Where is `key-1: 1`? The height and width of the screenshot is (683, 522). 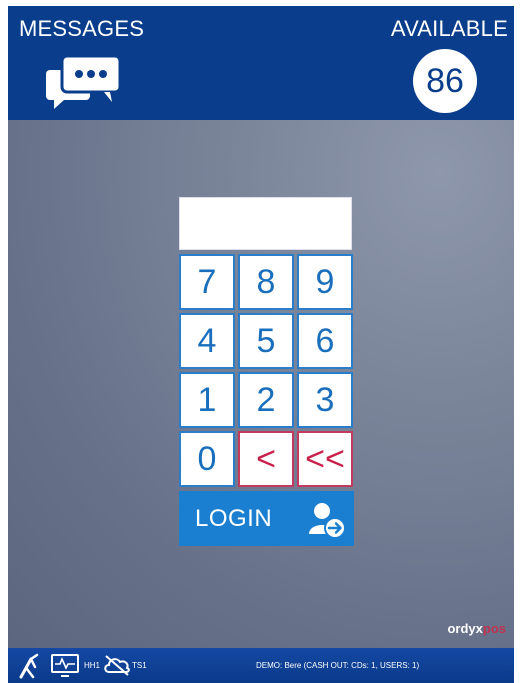 key-1: 1 is located at coordinates (207, 400).